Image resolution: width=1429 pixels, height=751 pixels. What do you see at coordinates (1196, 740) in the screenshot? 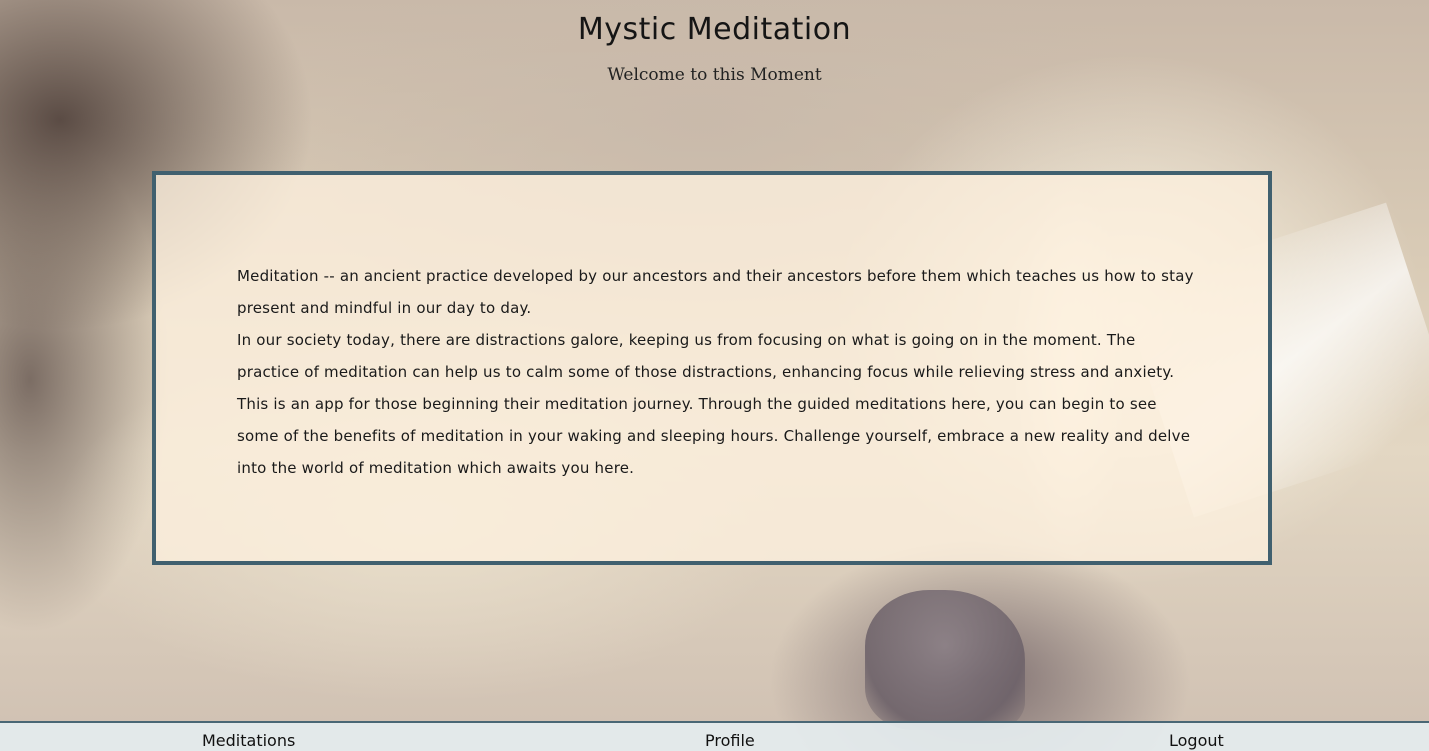
I see `nav-link-logout: Logout` at bounding box center [1196, 740].